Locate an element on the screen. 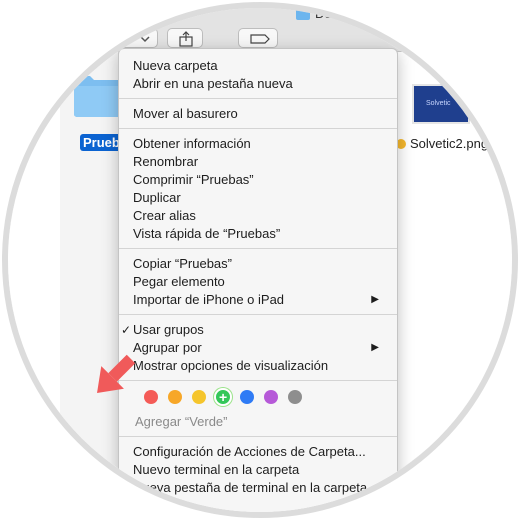 The width and height of the screenshot is (520, 520). menu-item-crear-alias: Crear alias is located at coordinates (260, 216).